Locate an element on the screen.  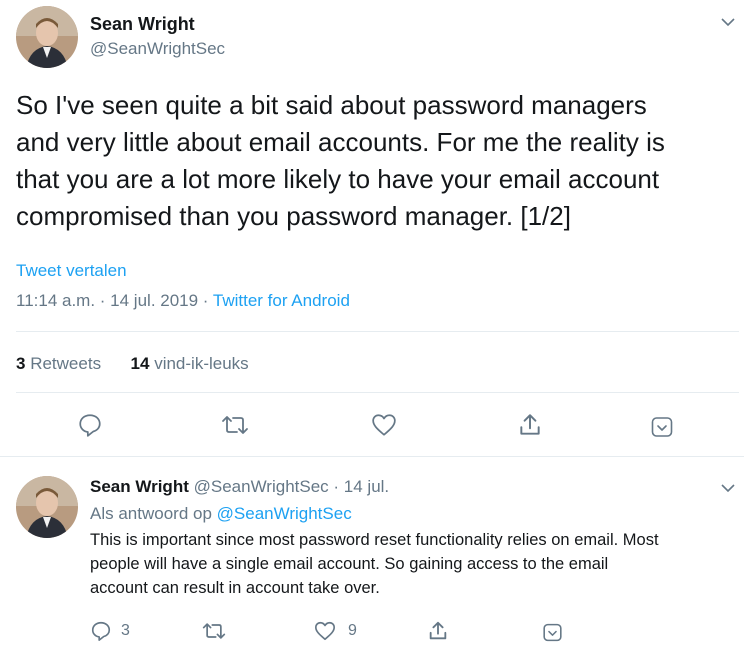
retweet-button is located at coordinates (235, 425).